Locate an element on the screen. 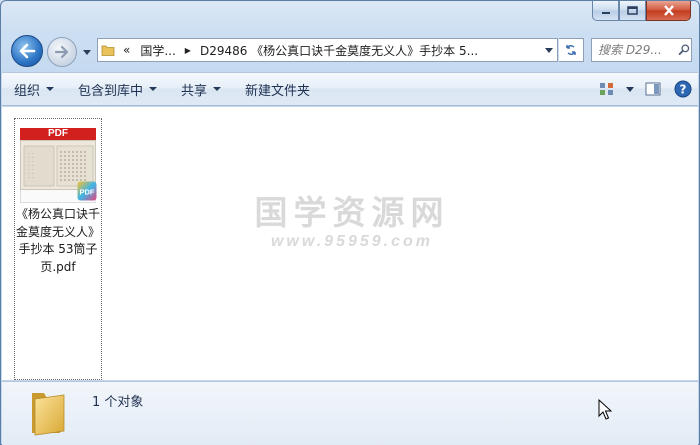  preview-pane-icon is located at coordinates (653, 89).